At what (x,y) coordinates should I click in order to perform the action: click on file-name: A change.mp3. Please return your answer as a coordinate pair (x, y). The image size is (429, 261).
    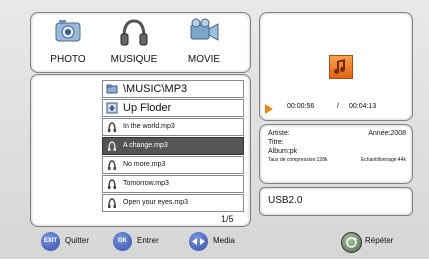
    Looking at the image, I should click on (145, 145).